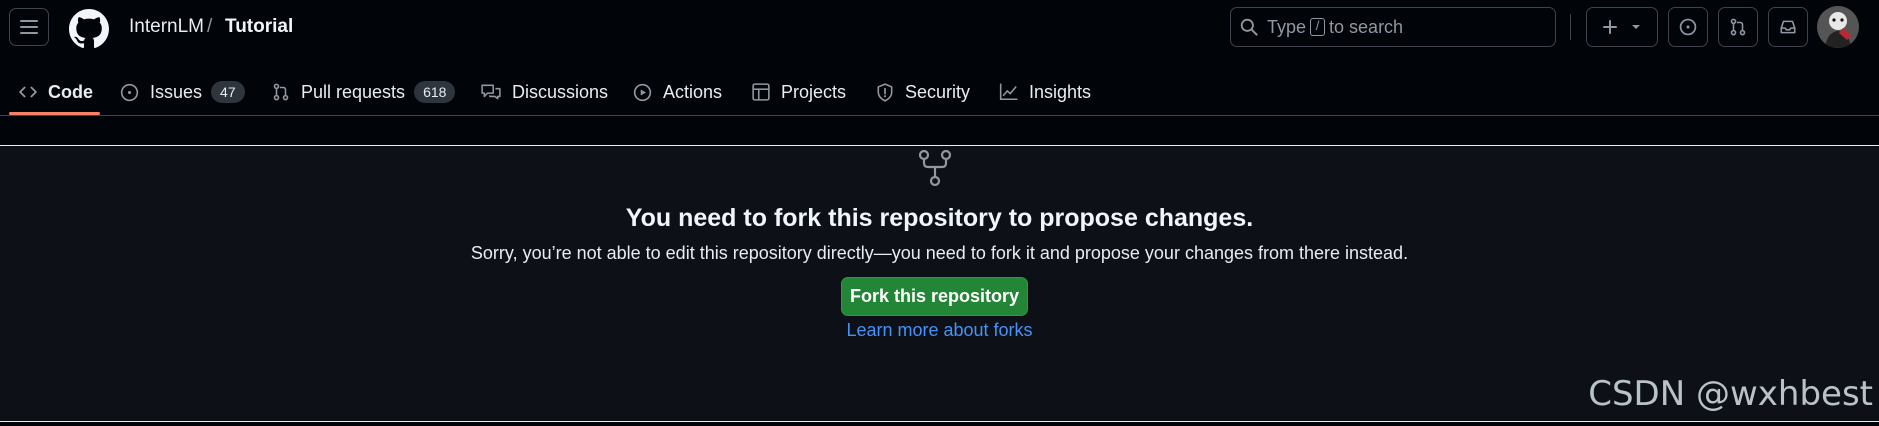 The height and width of the screenshot is (426, 1879). I want to click on tab-security: Security, so click(923, 92).